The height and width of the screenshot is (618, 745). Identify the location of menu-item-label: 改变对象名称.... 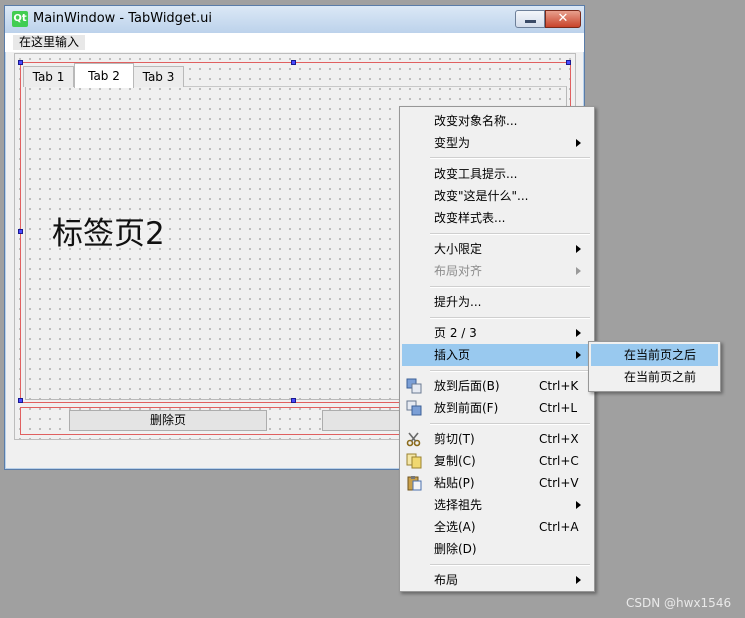
(476, 121).